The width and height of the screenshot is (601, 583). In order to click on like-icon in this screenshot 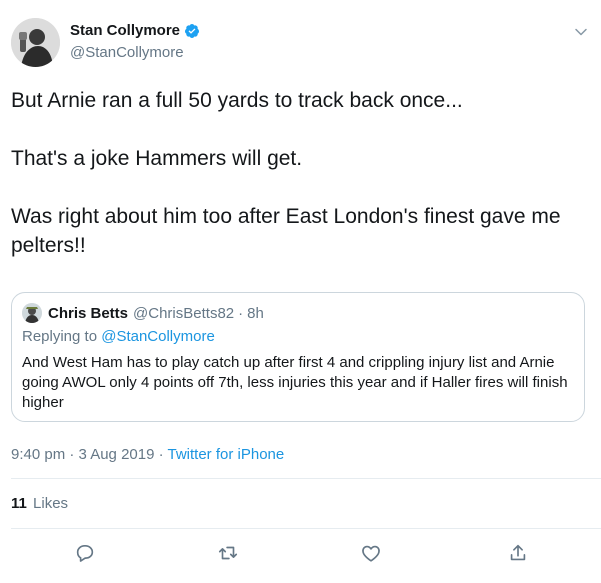, I will do `click(371, 553)`.